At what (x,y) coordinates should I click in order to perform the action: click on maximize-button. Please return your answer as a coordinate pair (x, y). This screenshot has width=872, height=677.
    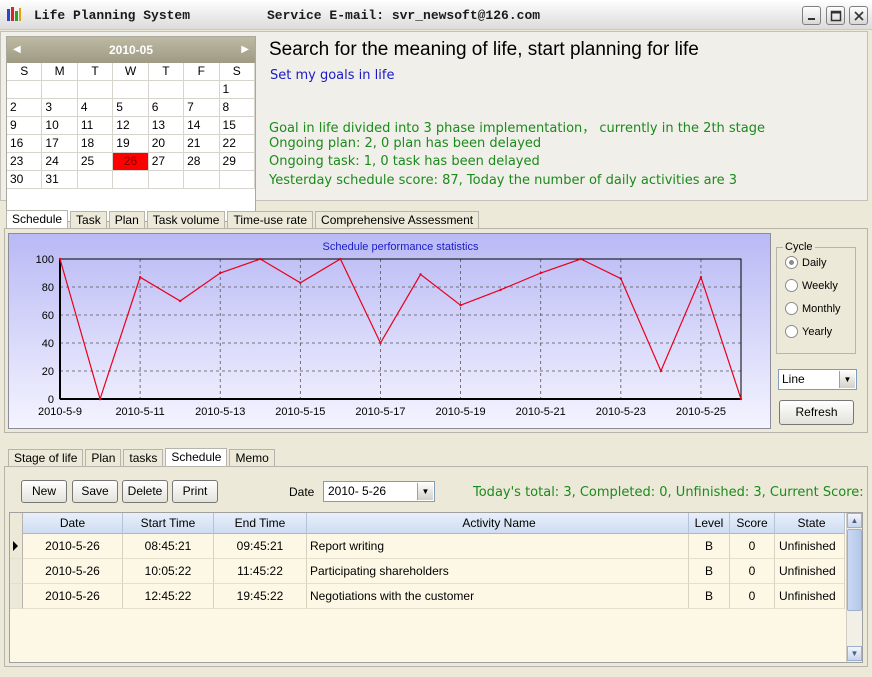
    Looking at the image, I should click on (835, 15).